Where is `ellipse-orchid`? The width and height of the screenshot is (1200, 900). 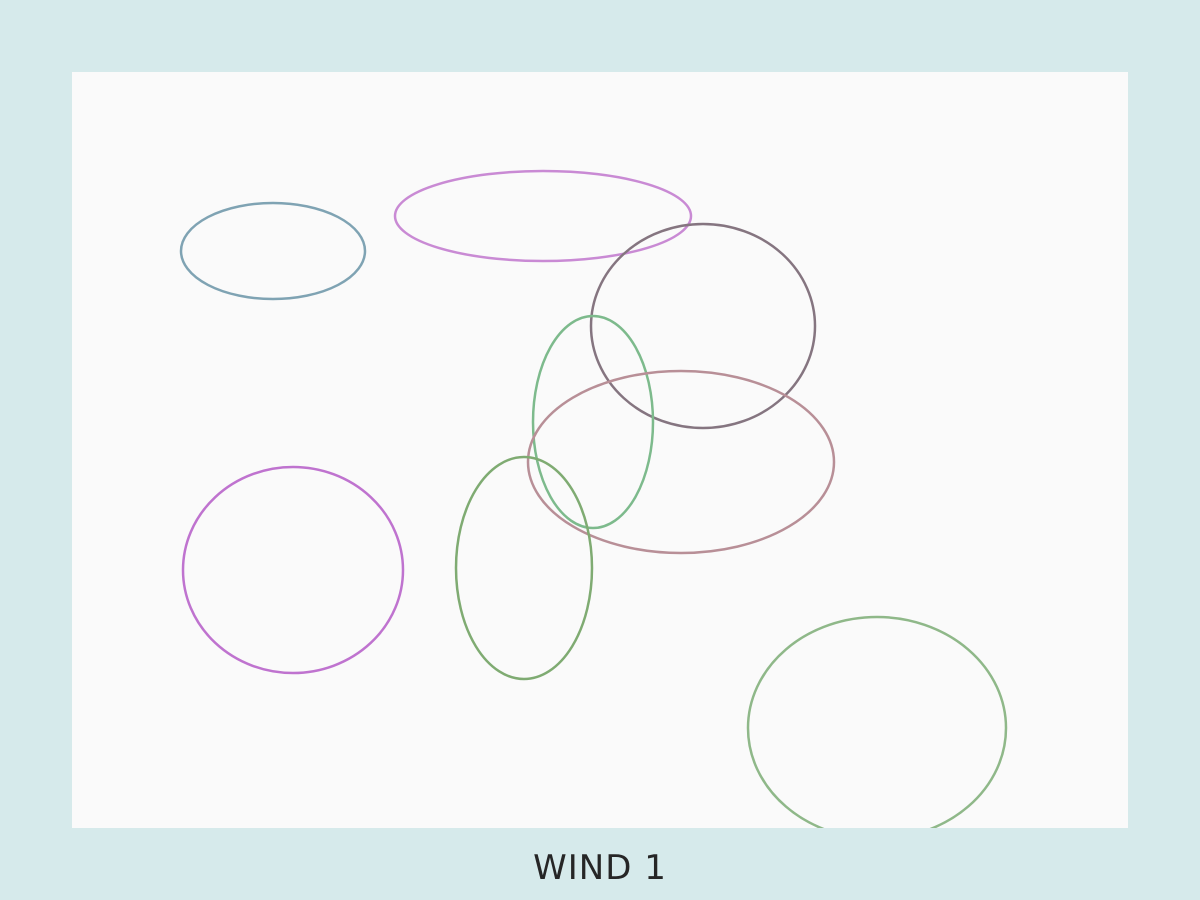 ellipse-orchid is located at coordinates (293, 570).